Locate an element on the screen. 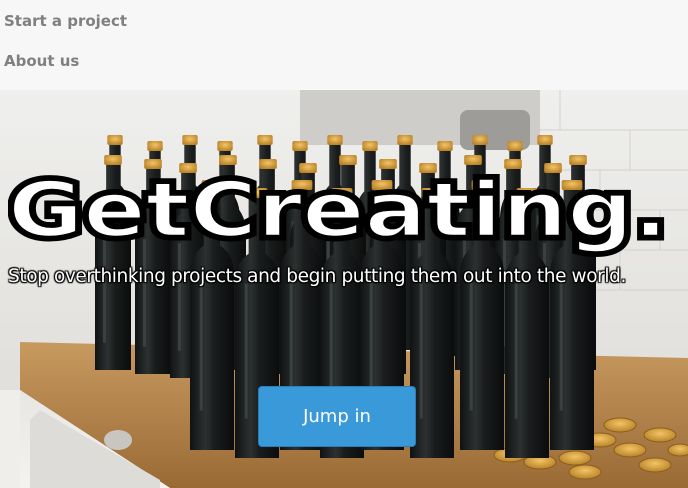 This screenshot has width=688, height=488. nav-link-about-us: About us is located at coordinates (41, 61).